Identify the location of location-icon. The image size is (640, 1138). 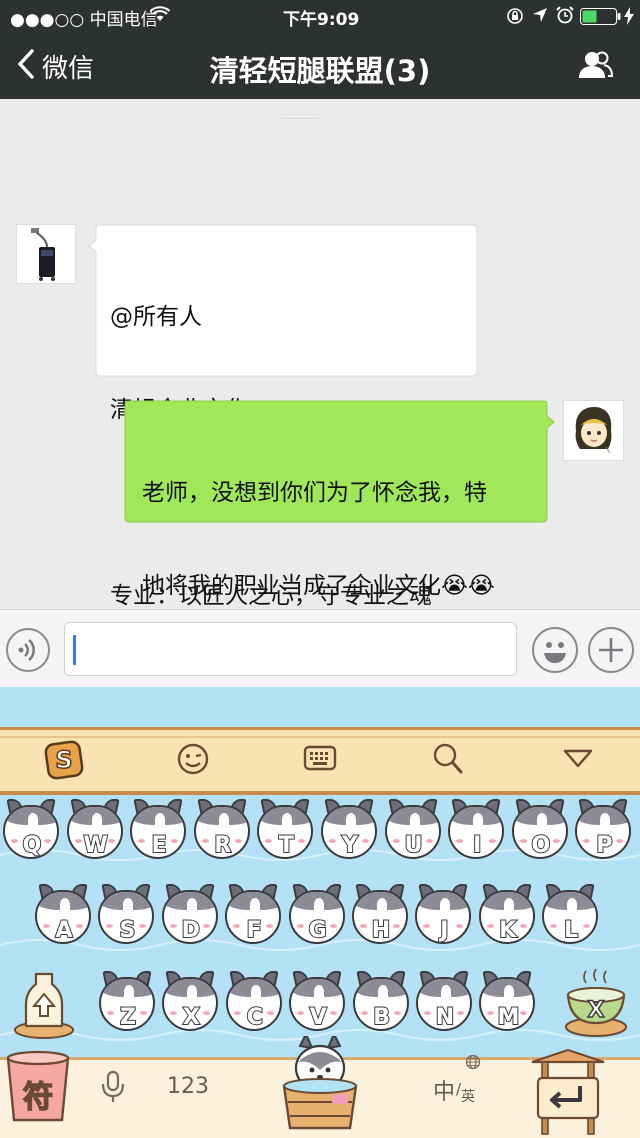
(540, 17).